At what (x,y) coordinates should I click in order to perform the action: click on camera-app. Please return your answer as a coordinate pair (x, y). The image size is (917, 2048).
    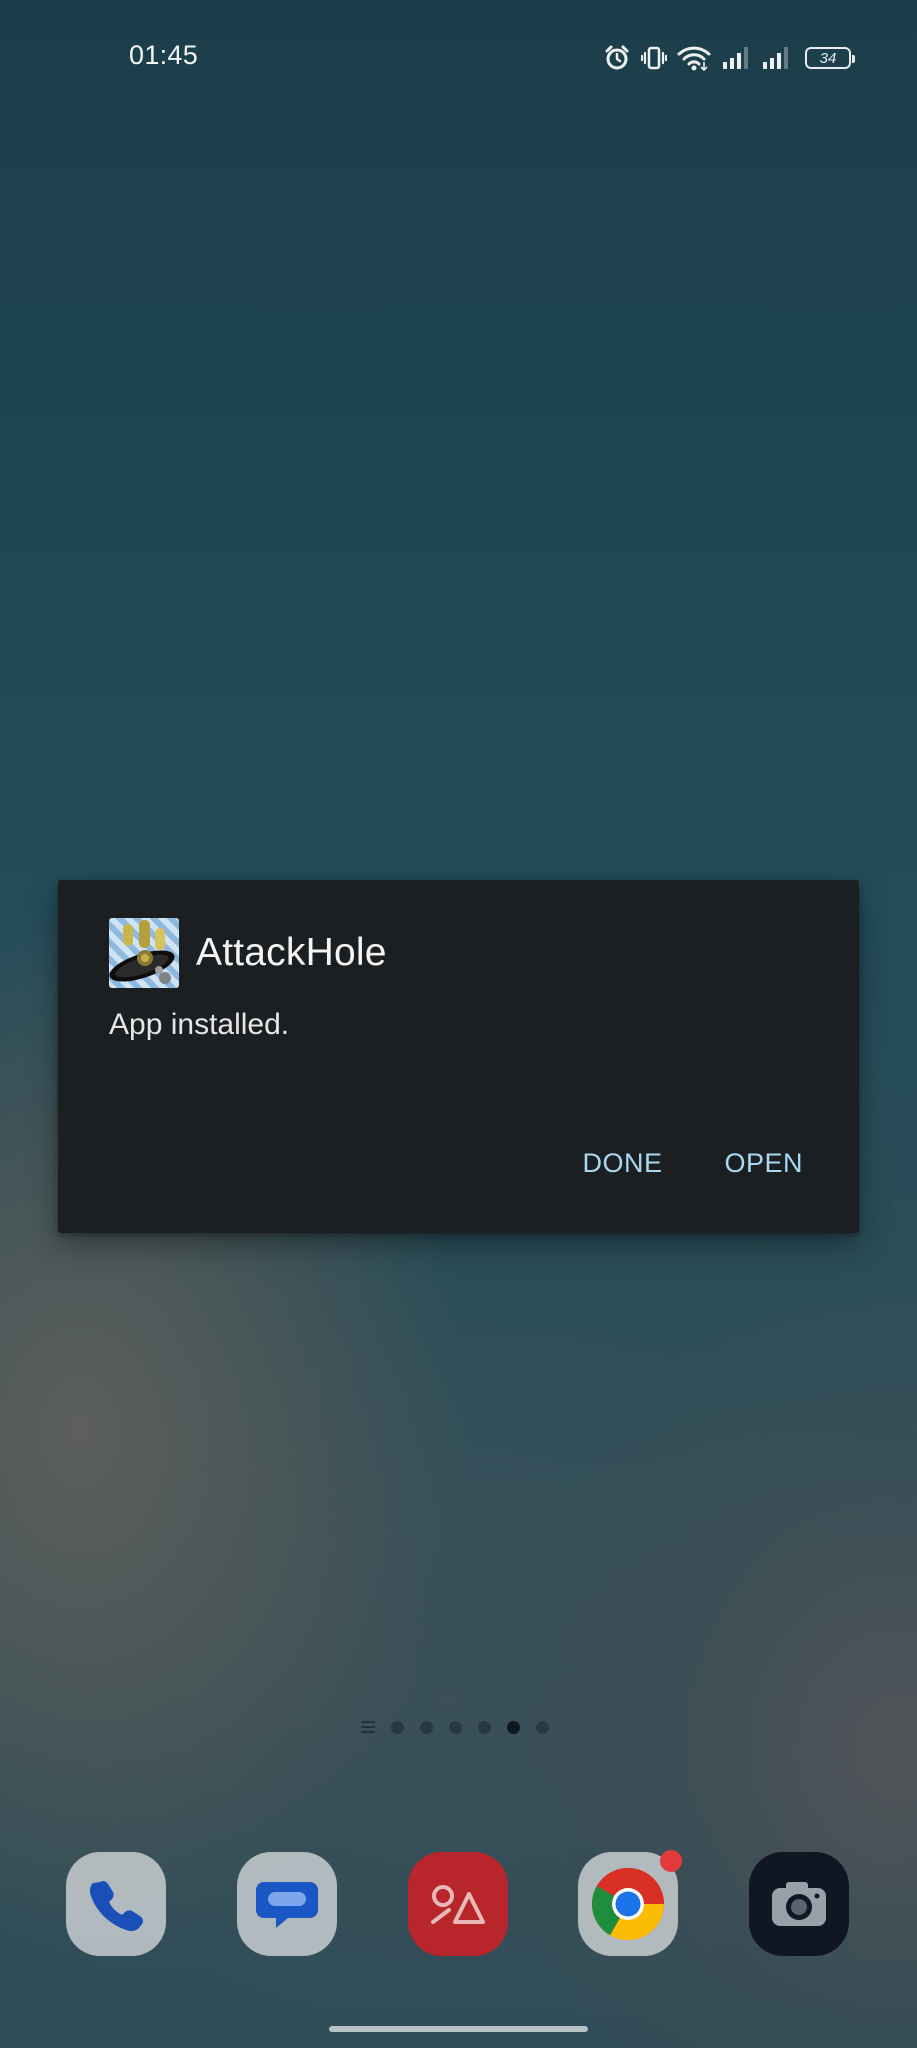
    Looking at the image, I should click on (799, 1904).